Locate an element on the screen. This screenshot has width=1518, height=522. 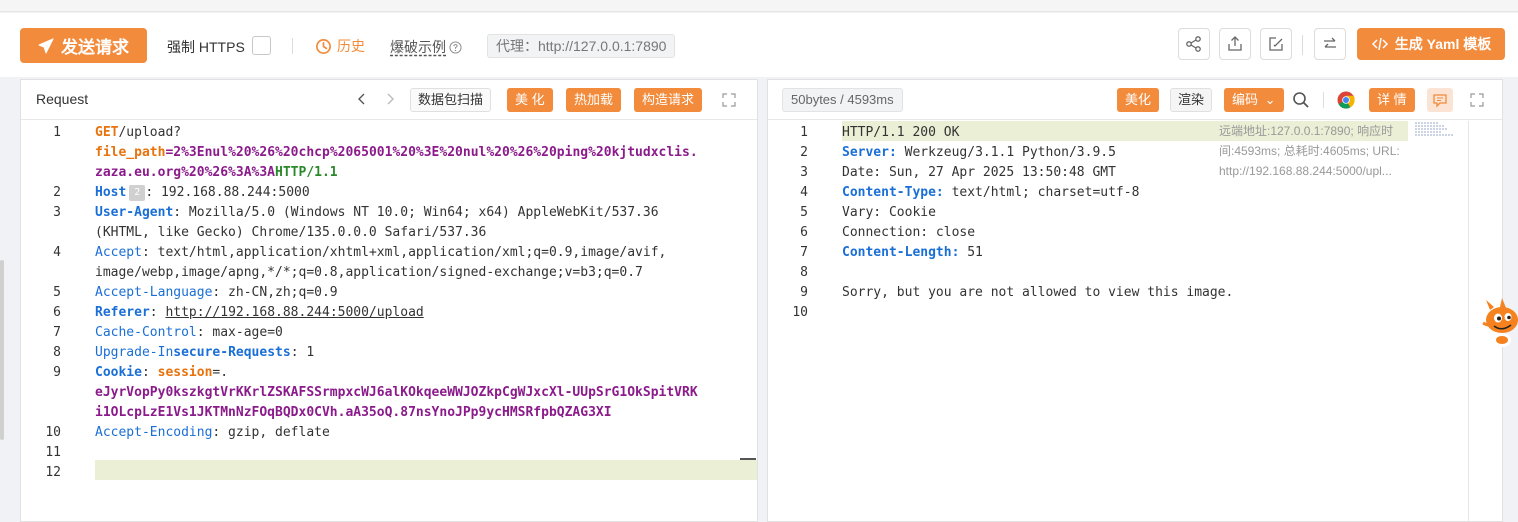
code-token: Content-Type: is located at coordinates (893, 192).